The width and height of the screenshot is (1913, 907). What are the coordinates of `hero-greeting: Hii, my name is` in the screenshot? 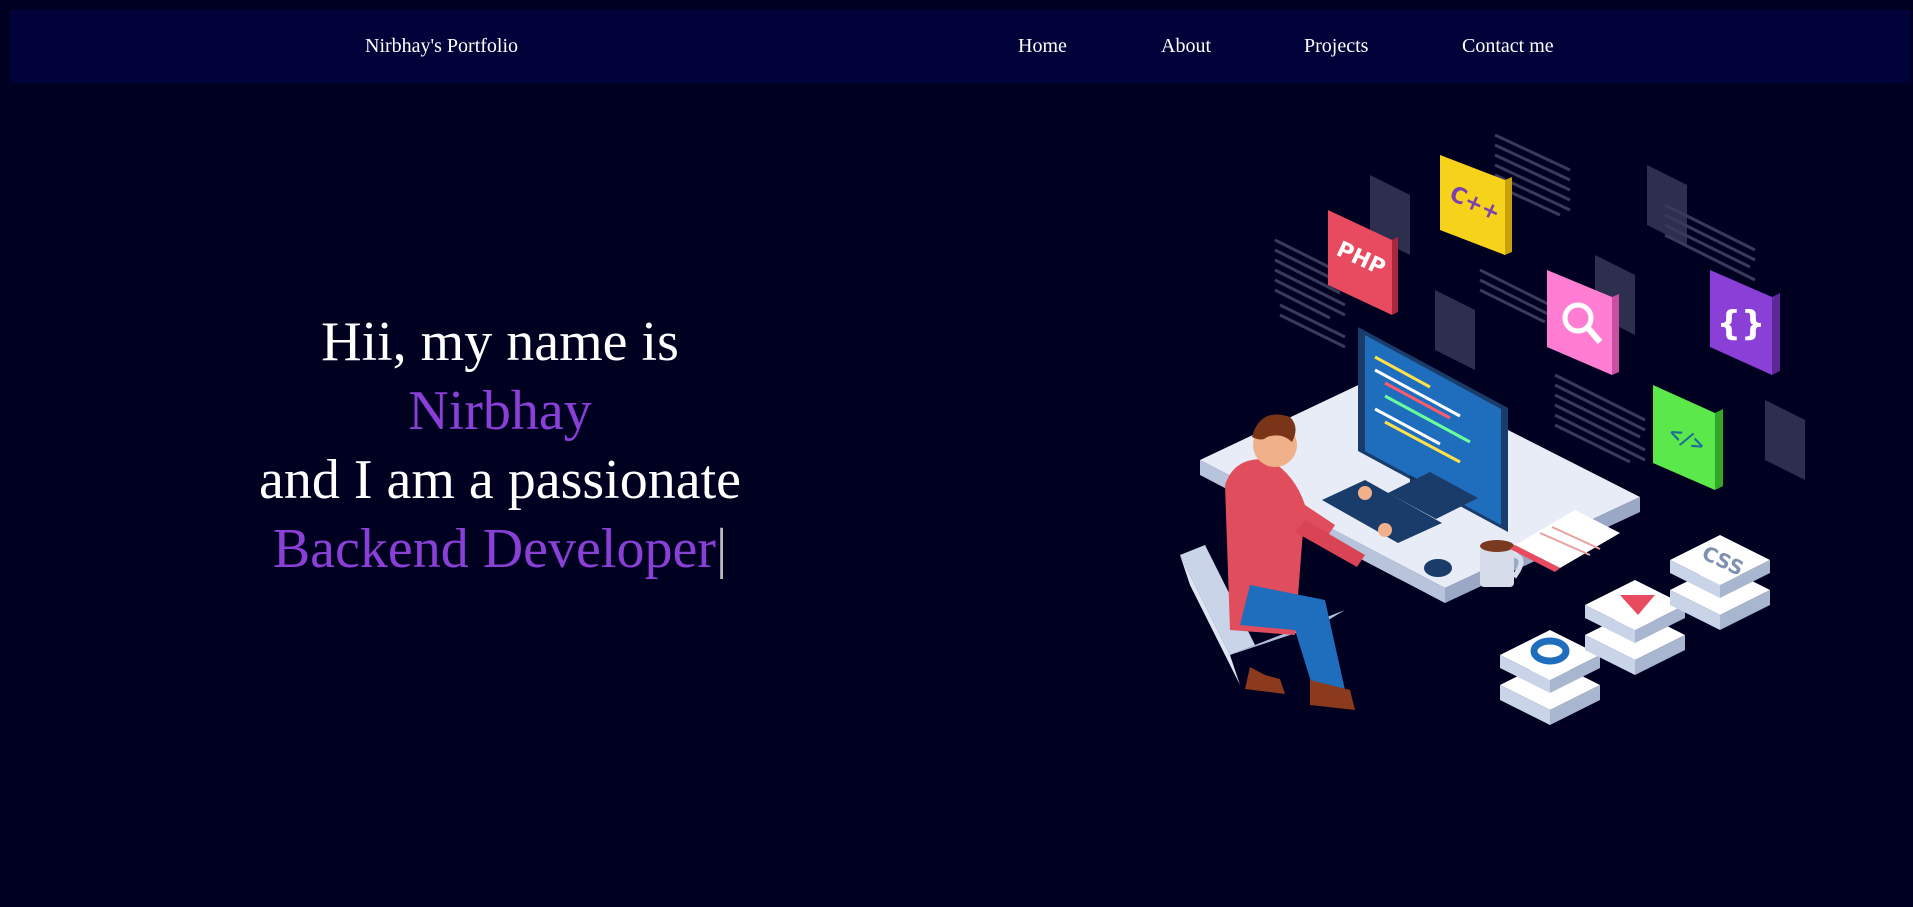 It's located at (500, 342).